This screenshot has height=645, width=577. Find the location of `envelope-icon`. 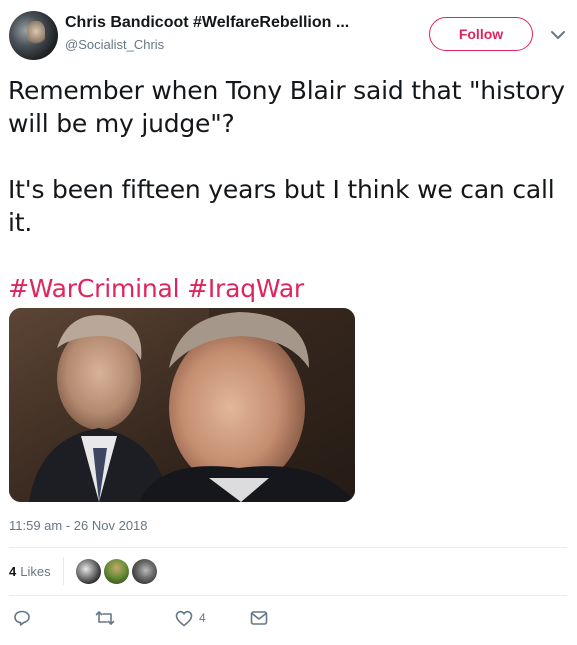

envelope-icon is located at coordinates (258, 618).